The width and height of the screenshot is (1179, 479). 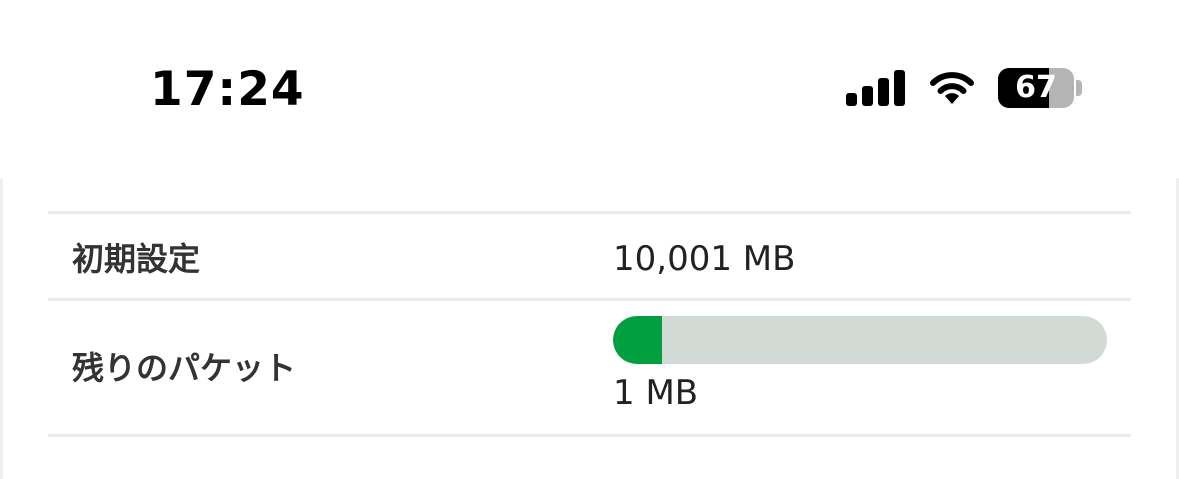 What do you see at coordinates (656, 393) in the screenshot?
I see `remaining-packet-value: 1 MB` at bounding box center [656, 393].